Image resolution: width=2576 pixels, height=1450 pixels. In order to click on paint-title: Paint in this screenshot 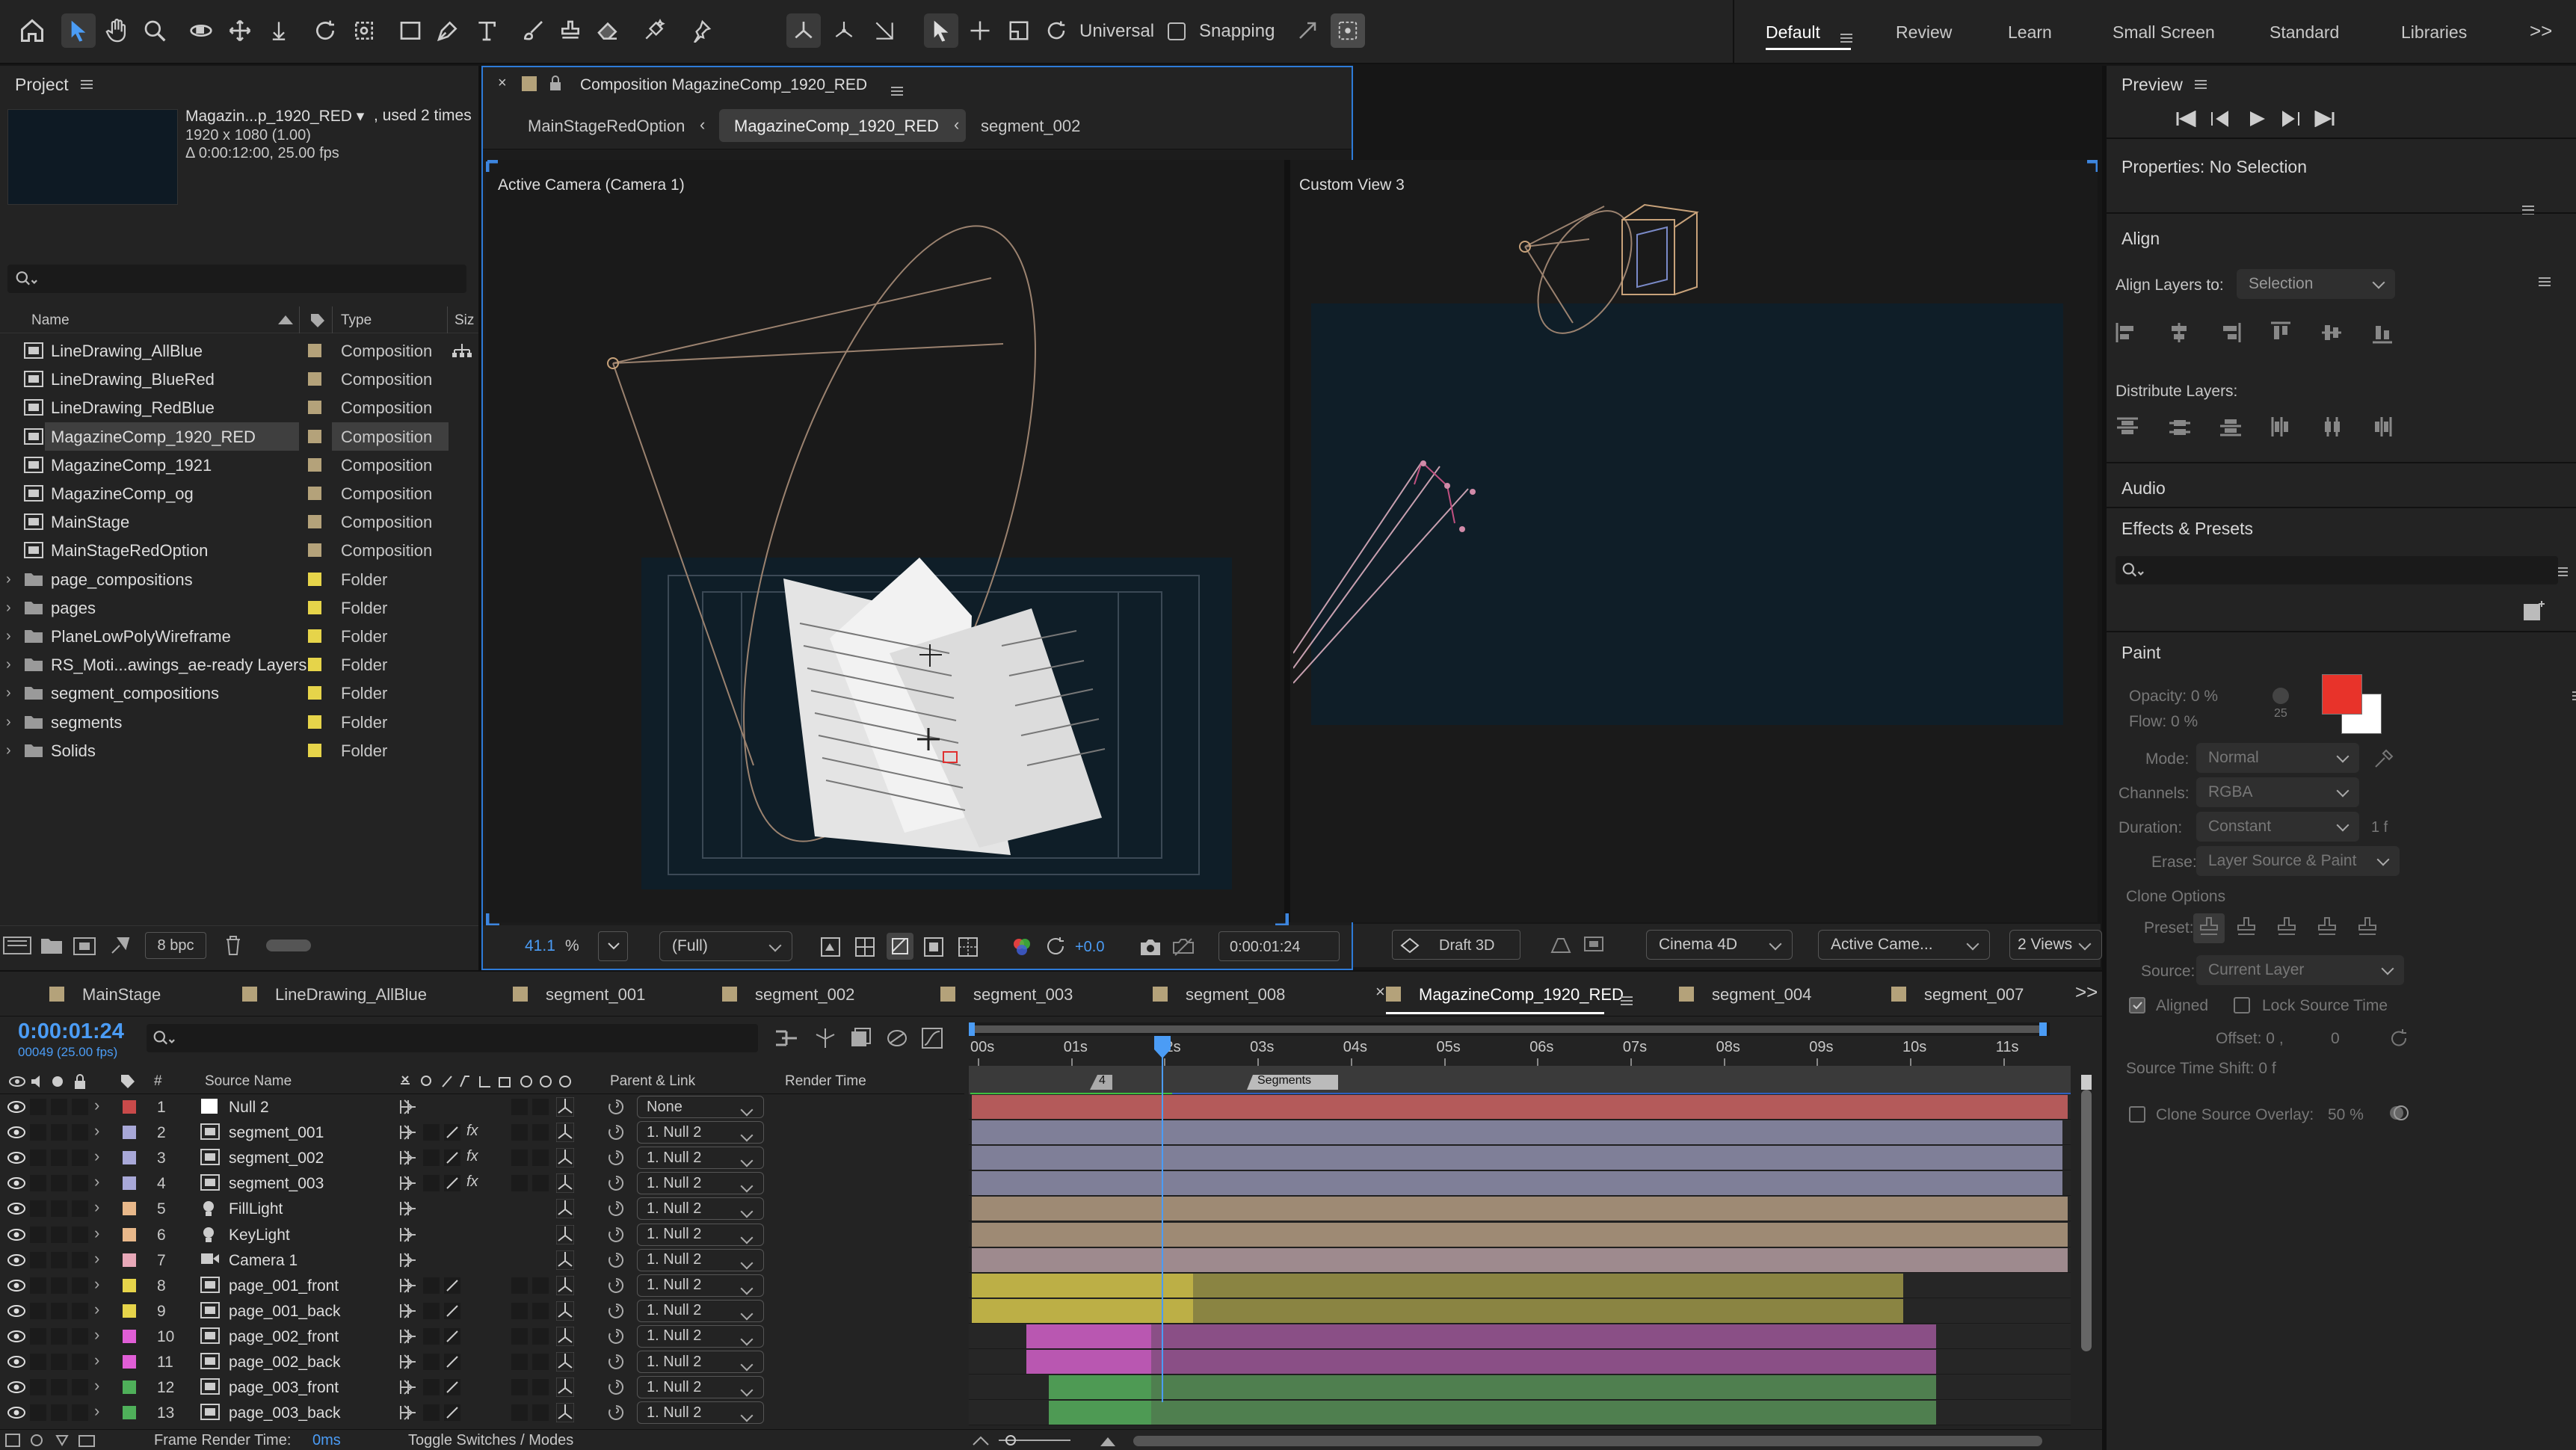, I will do `click(2140, 653)`.